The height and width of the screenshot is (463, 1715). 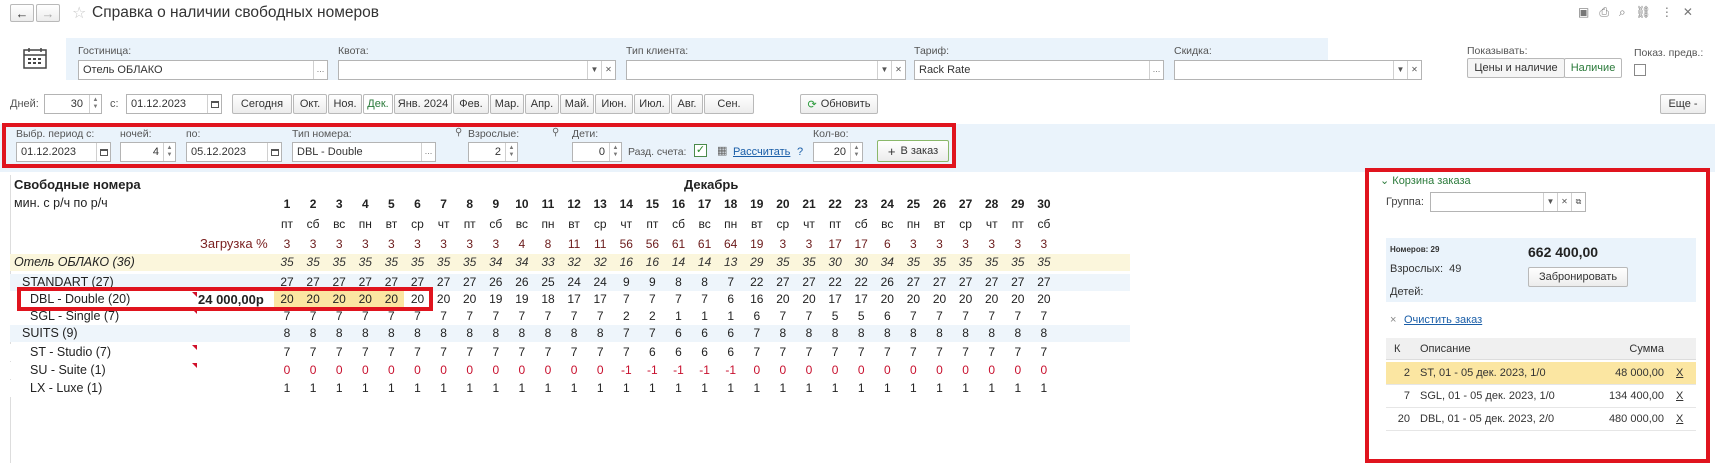 I want to click on availability-cell: 32, so click(x=574, y=262).